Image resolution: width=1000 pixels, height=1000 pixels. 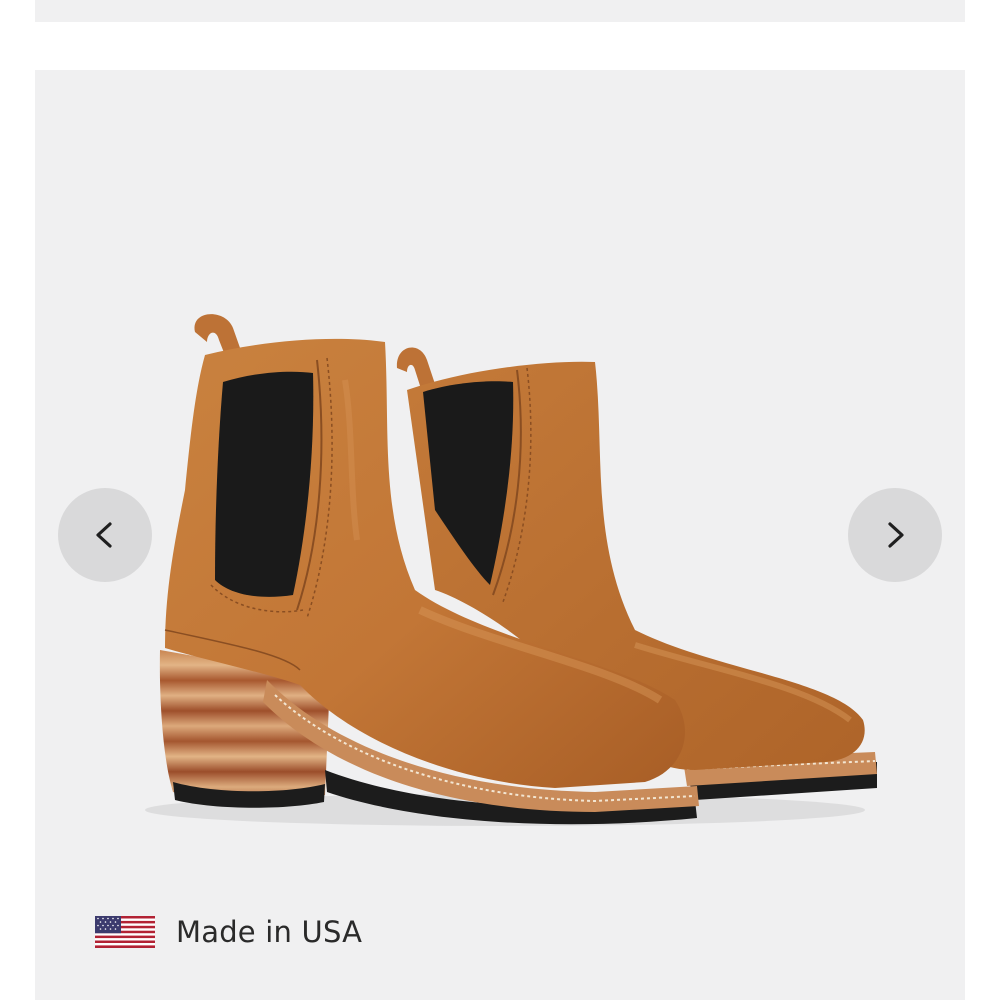 I want to click on chevron-left-icon, so click(x=104, y=535).